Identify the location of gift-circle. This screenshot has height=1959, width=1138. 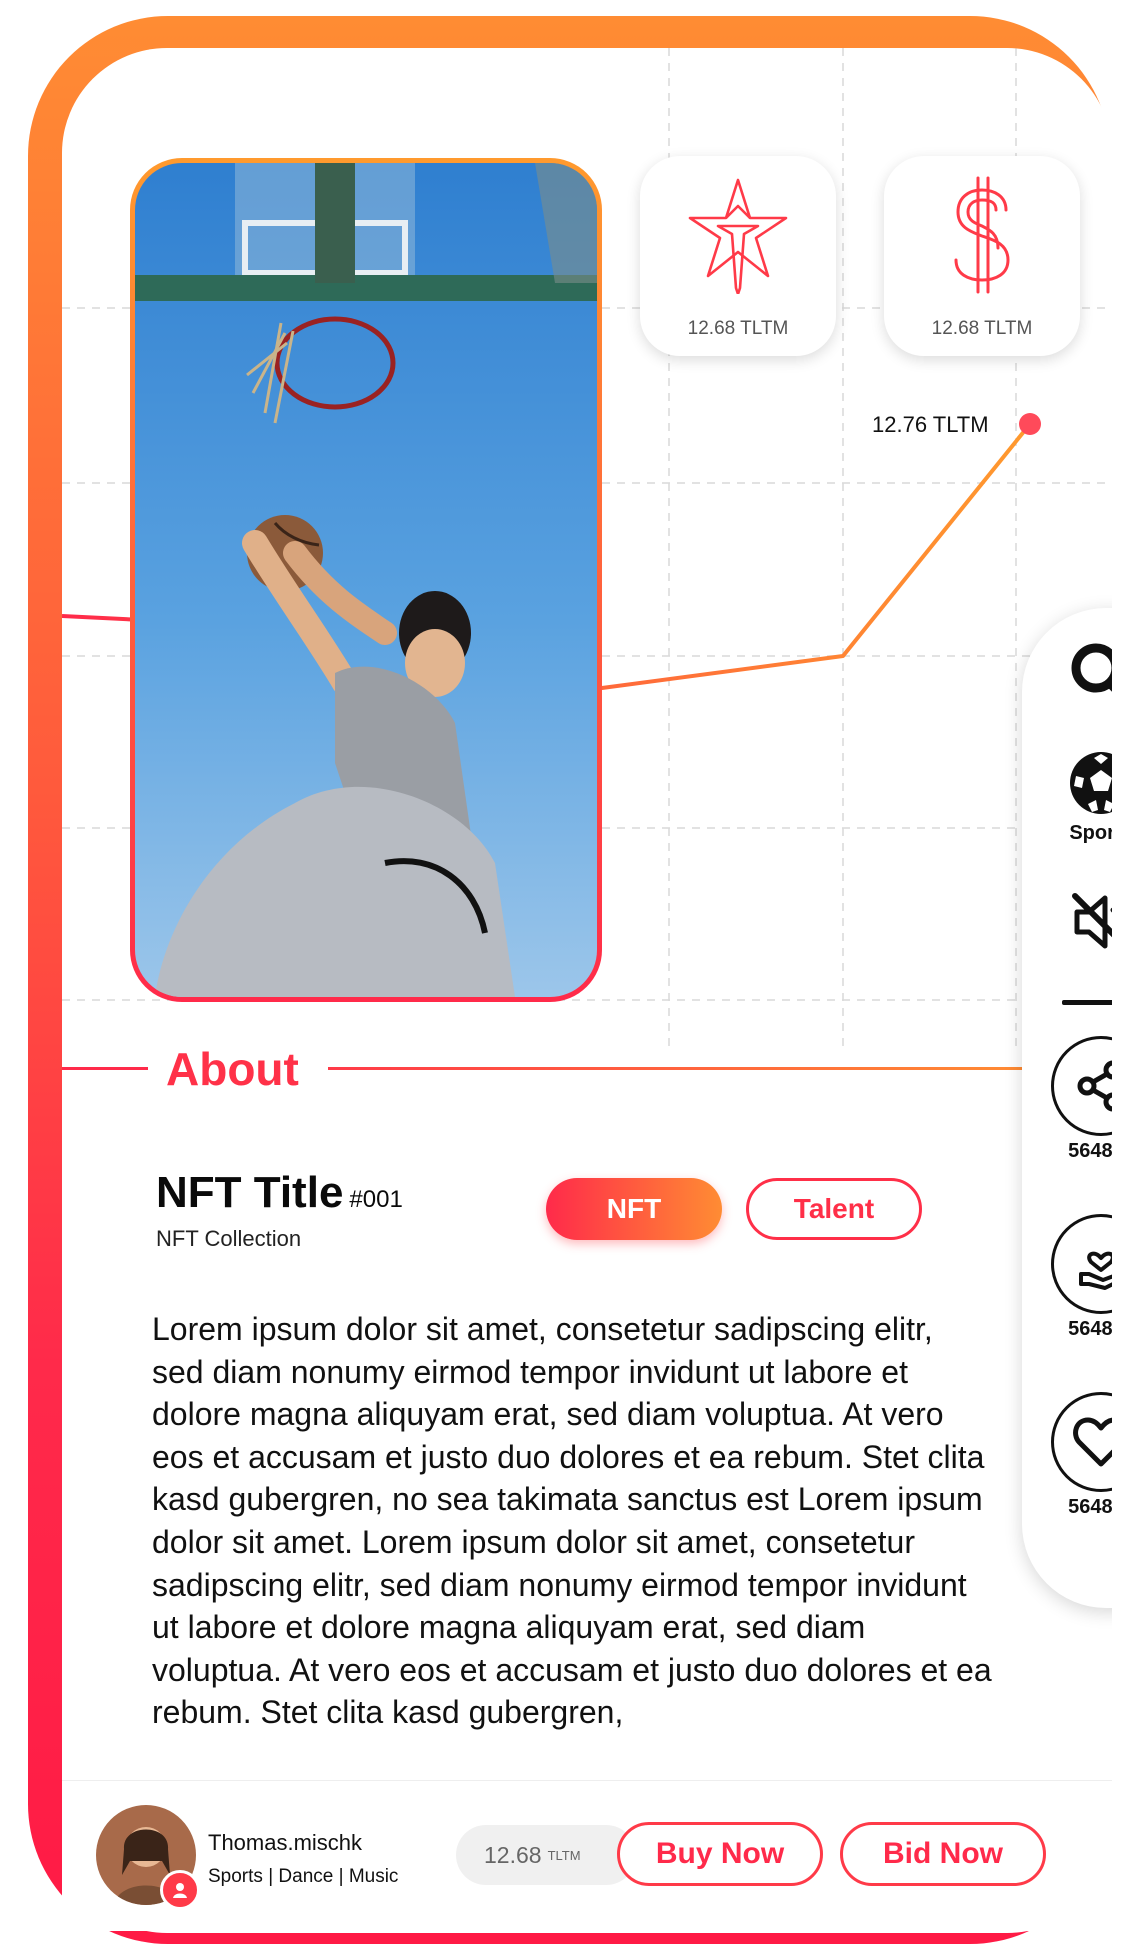
(1081, 1264).